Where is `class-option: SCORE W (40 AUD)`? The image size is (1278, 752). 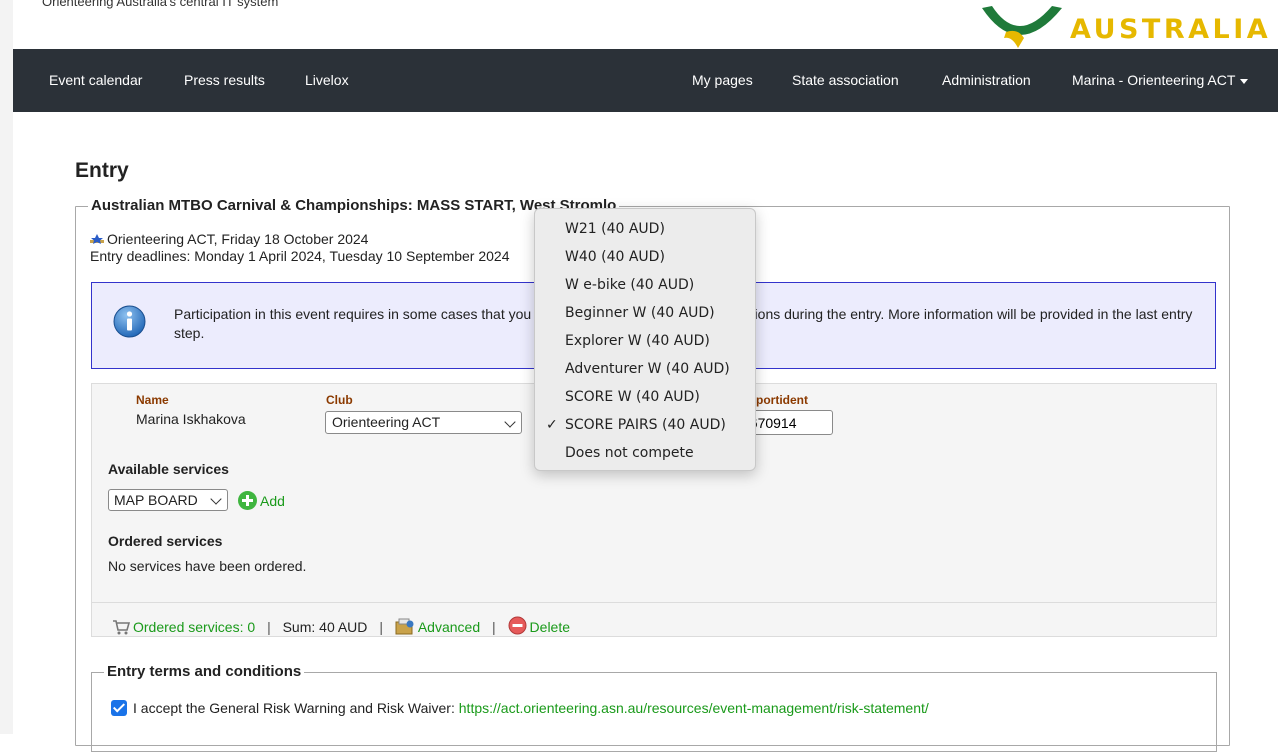 class-option: SCORE W (40 AUD) is located at coordinates (645, 397).